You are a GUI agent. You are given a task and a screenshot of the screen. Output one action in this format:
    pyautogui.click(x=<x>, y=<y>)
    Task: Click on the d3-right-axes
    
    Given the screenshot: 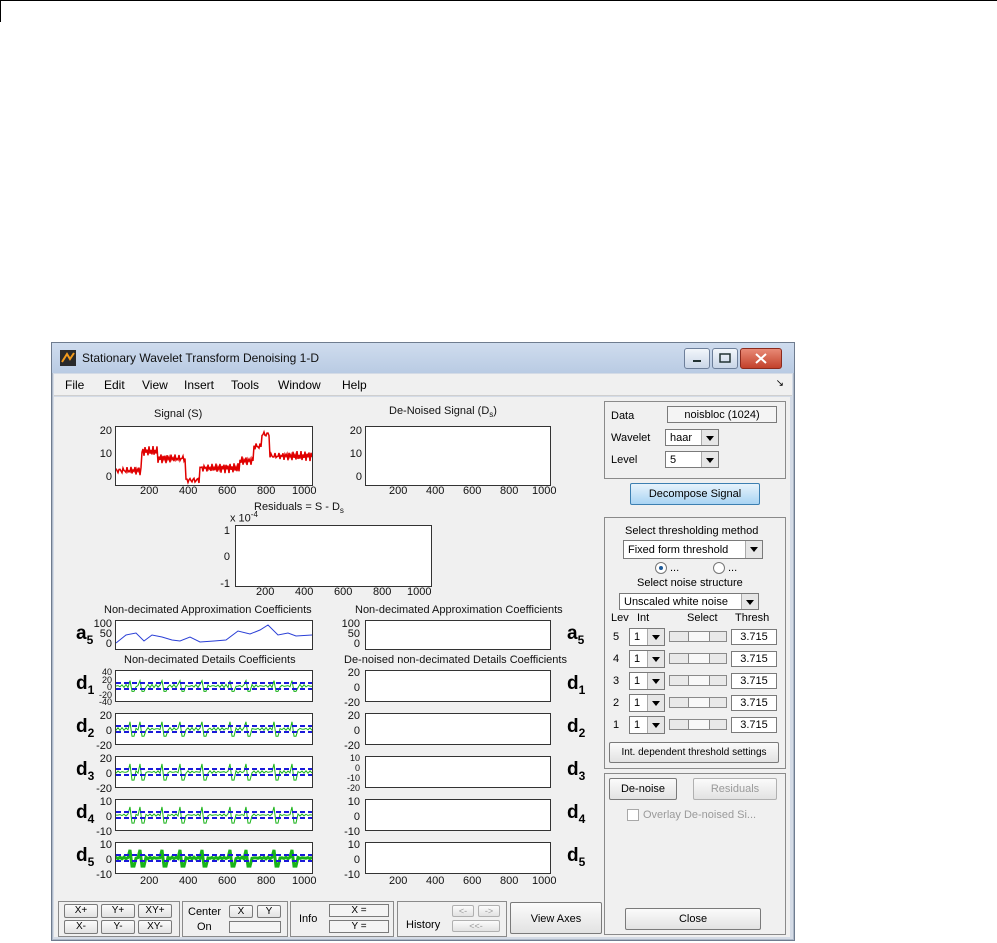 What is the action you would take?
    pyautogui.click(x=458, y=772)
    